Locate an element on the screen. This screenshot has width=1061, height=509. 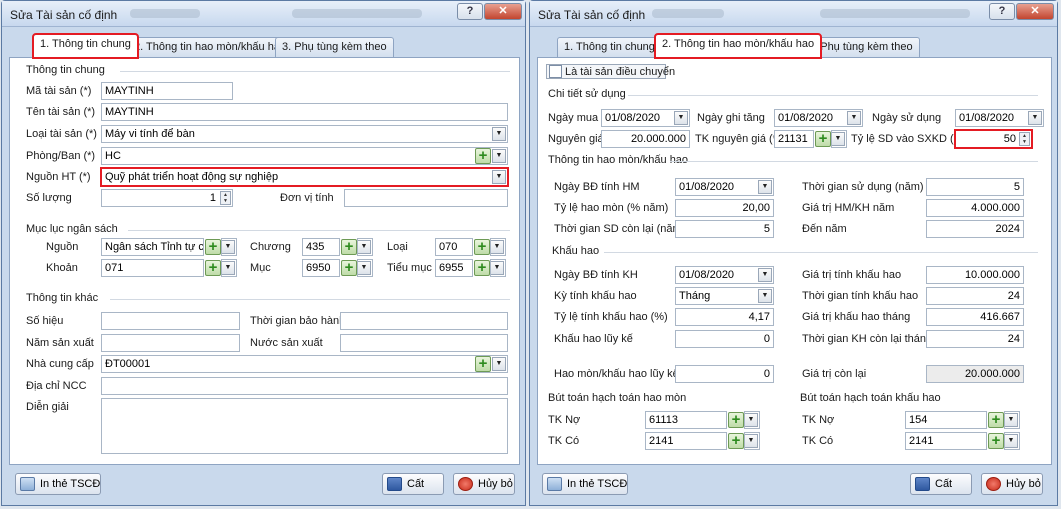
subitem-input: 6955 is located at coordinates (454, 268).